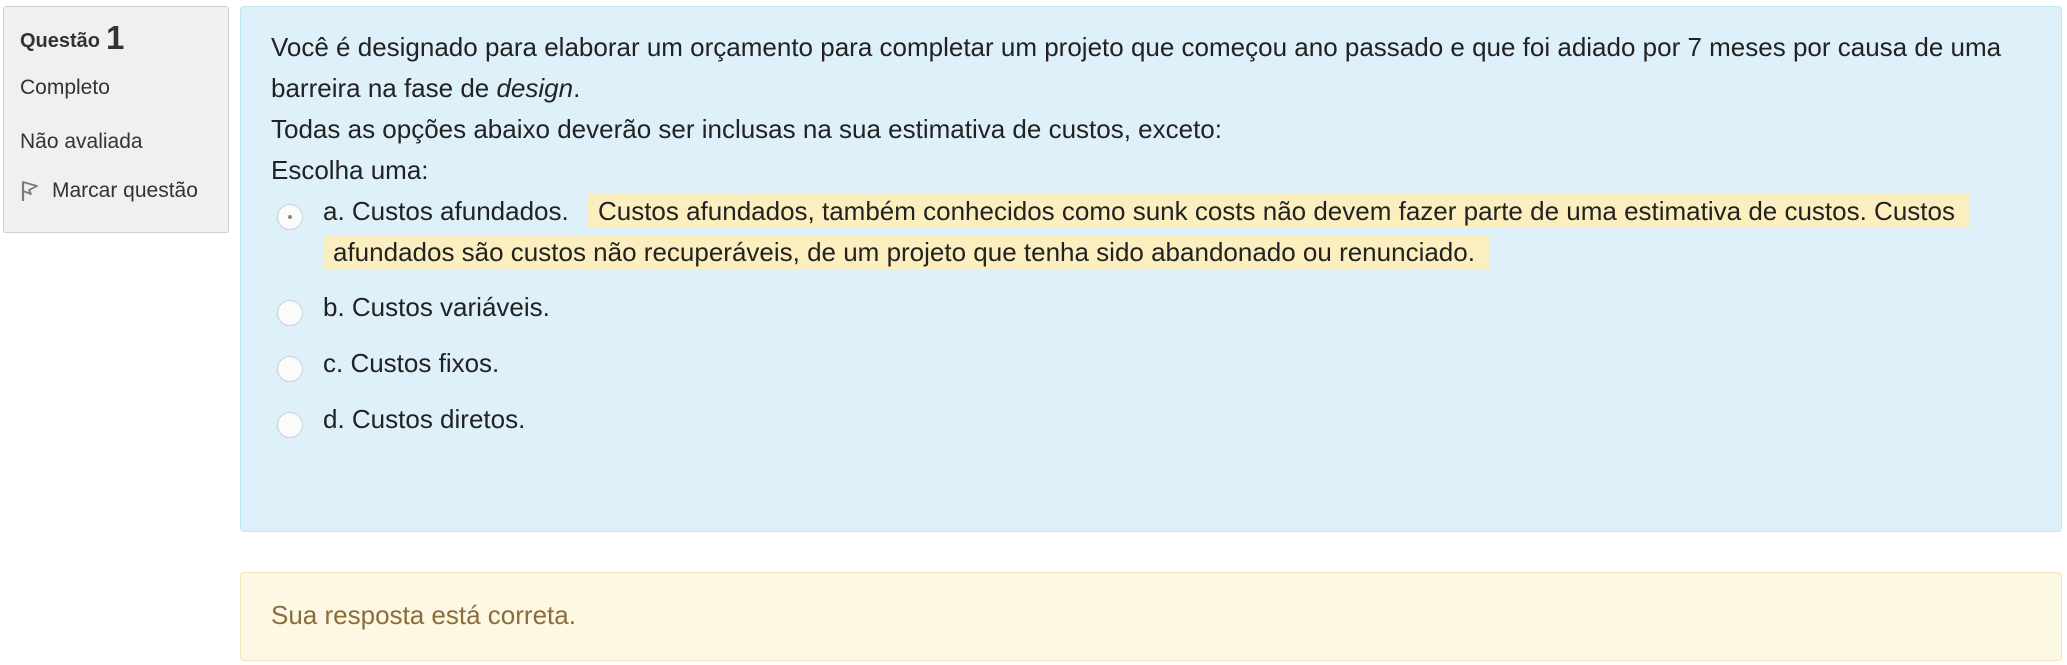 The image size is (2067, 665). I want to click on answer-label-c: c. Custos fixos., so click(411, 363).